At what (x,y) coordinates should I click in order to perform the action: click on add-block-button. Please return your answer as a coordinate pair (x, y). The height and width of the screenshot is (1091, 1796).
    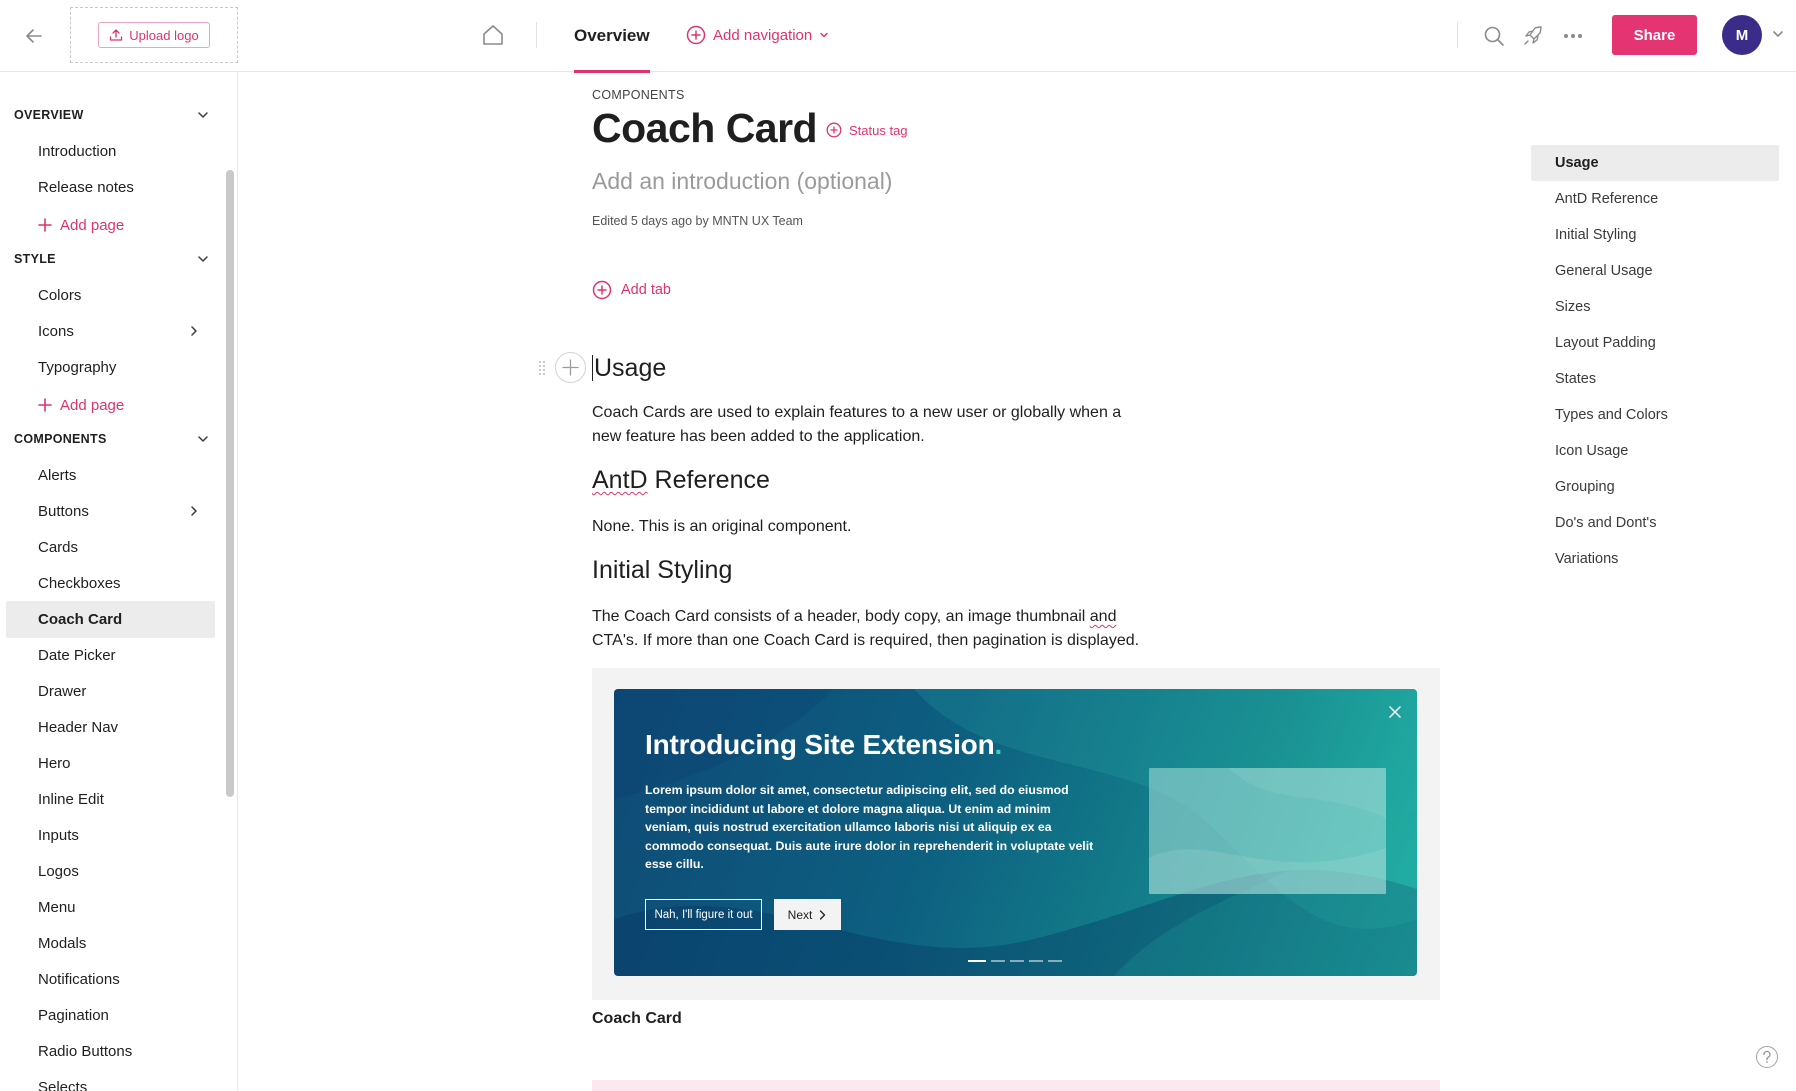
    Looking at the image, I should click on (570, 367).